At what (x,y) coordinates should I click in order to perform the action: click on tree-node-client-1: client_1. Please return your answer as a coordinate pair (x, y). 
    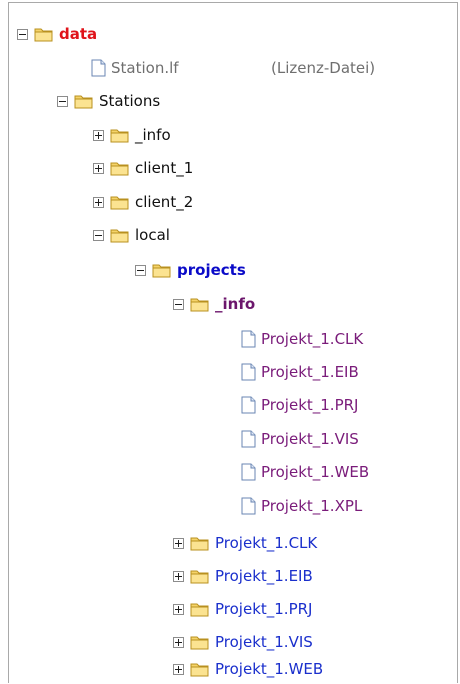
    Looking at the image, I should click on (143, 168).